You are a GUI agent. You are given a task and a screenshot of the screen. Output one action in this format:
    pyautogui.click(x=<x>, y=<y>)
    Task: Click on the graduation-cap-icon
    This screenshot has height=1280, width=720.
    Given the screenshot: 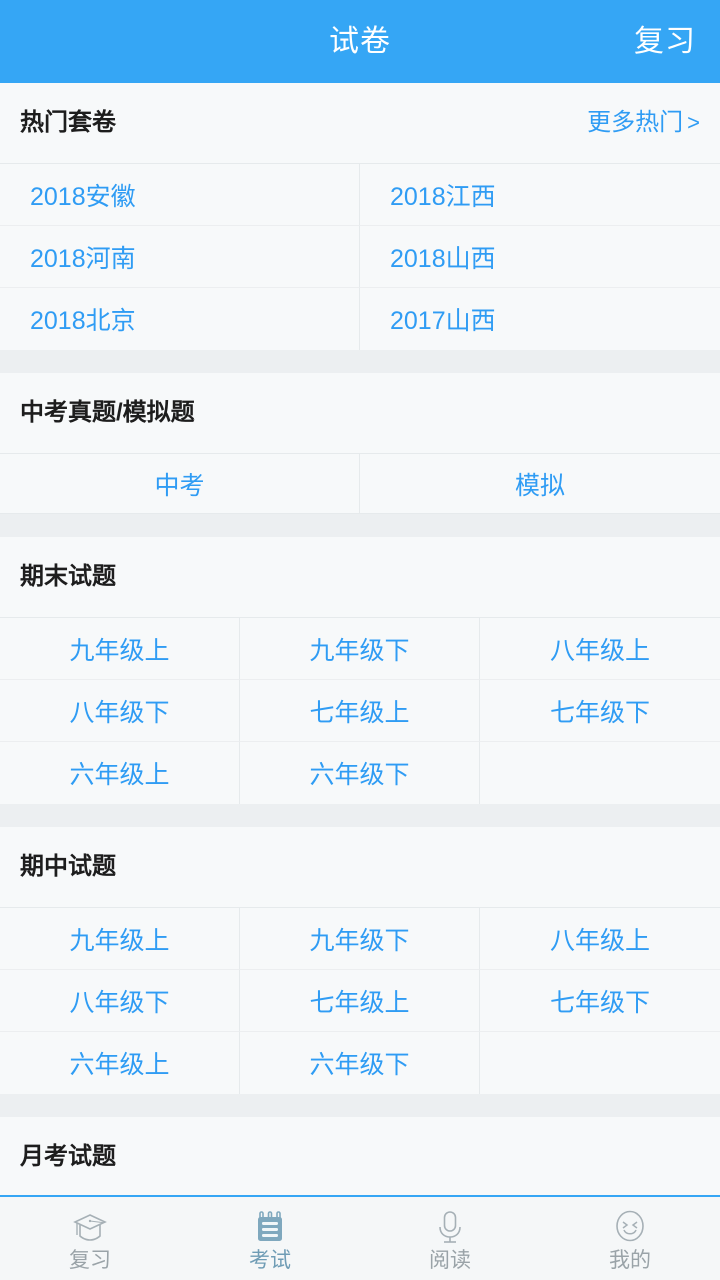 What is the action you would take?
    pyautogui.click(x=90, y=1228)
    